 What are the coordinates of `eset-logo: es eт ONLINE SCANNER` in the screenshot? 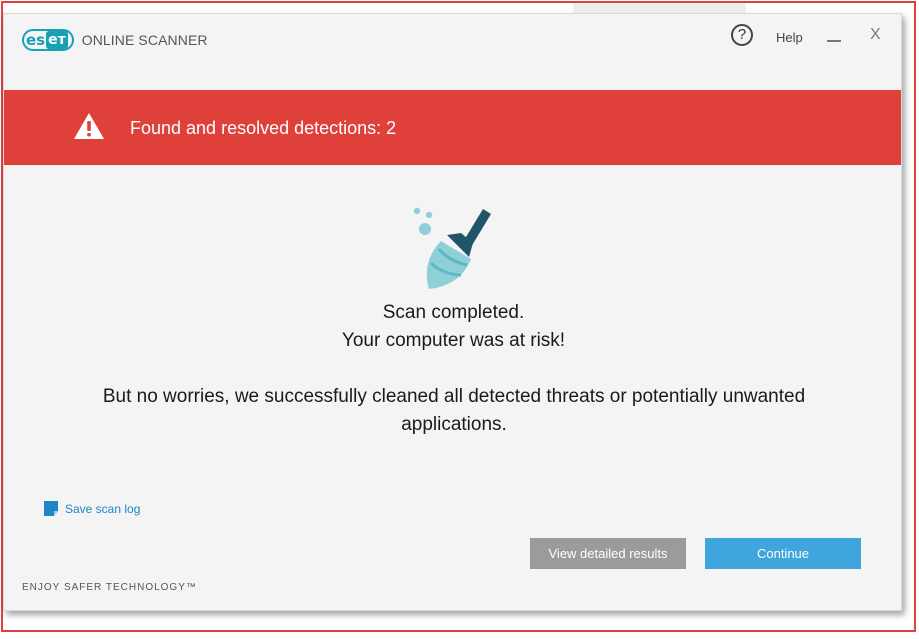 It's located at (115, 40).